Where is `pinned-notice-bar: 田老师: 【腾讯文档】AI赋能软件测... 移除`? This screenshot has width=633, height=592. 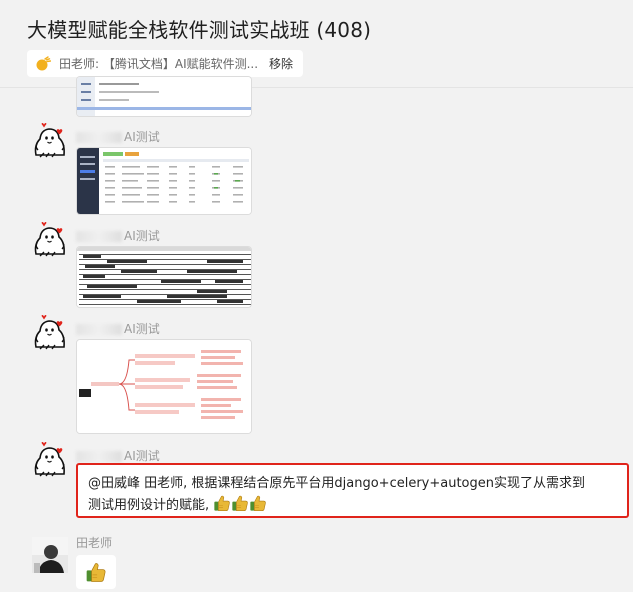
pinned-notice-bar: 田老师: 【腾讯文档】AI赋能软件测... 移除 is located at coordinates (165, 63).